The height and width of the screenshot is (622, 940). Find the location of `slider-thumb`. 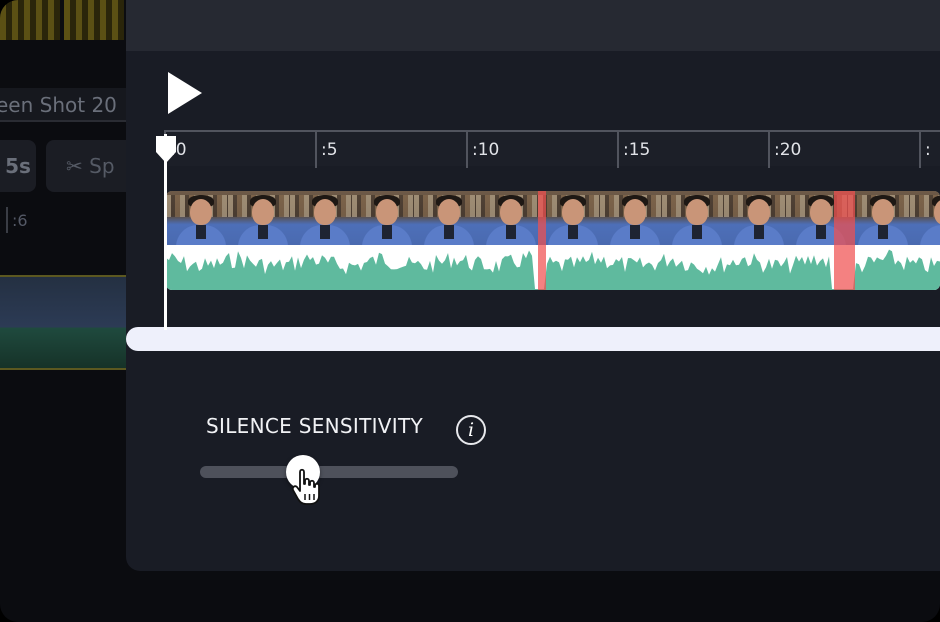

slider-thumb is located at coordinates (303, 472).